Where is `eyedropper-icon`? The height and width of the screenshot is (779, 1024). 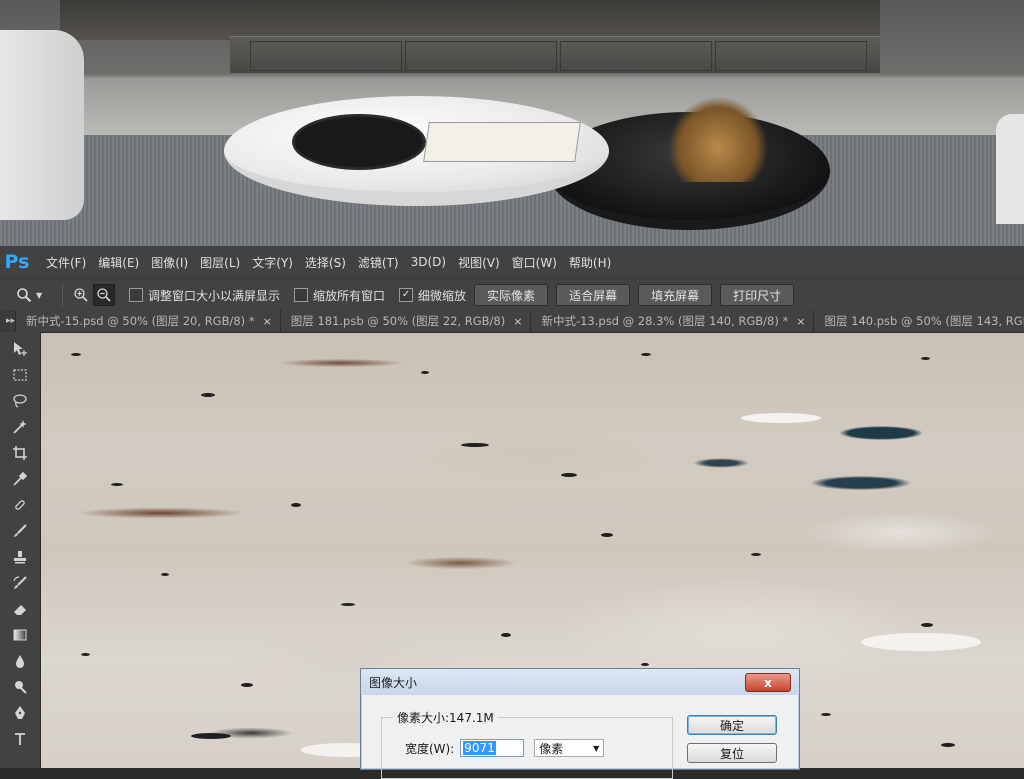 eyedropper-icon is located at coordinates (20, 478).